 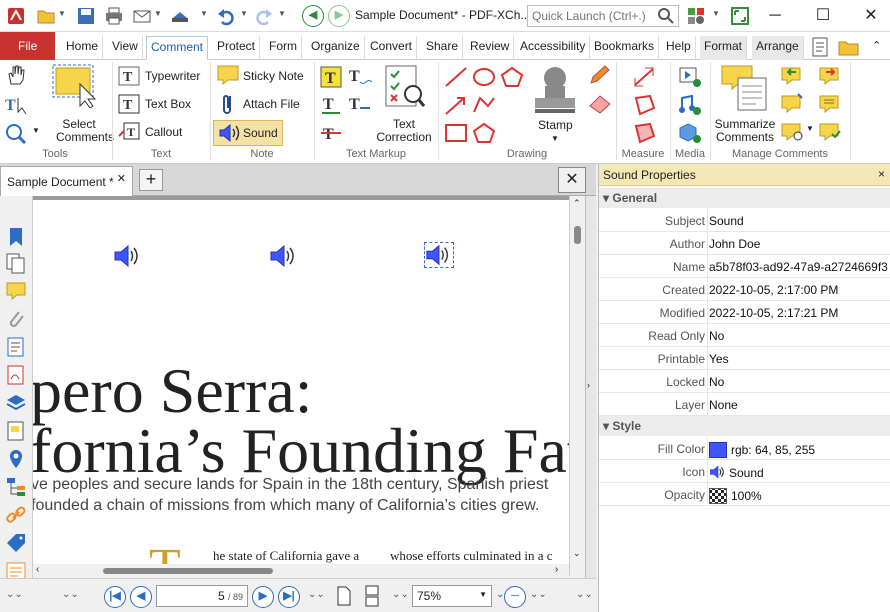 What do you see at coordinates (271, 104) in the screenshot?
I see `attach-file-label: Attach File` at bounding box center [271, 104].